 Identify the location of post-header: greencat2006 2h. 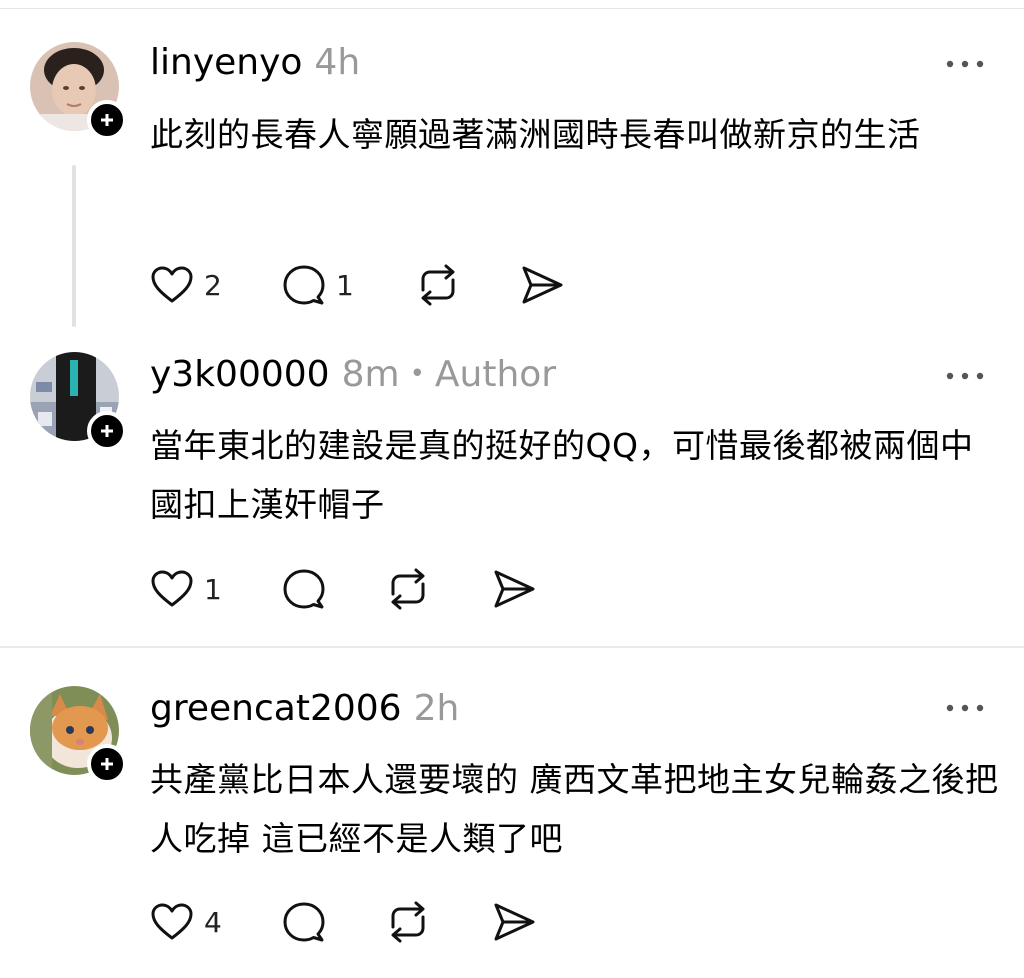
(304, 710).